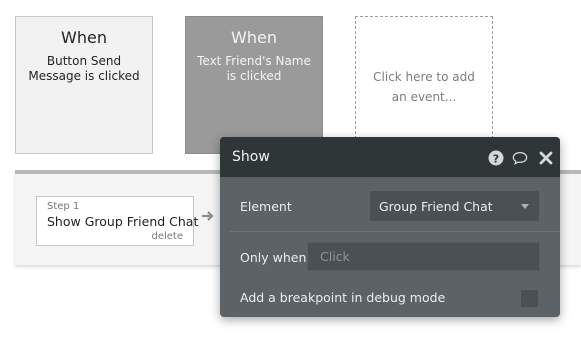  I want to click on element-label: Element, so click(266, 206).